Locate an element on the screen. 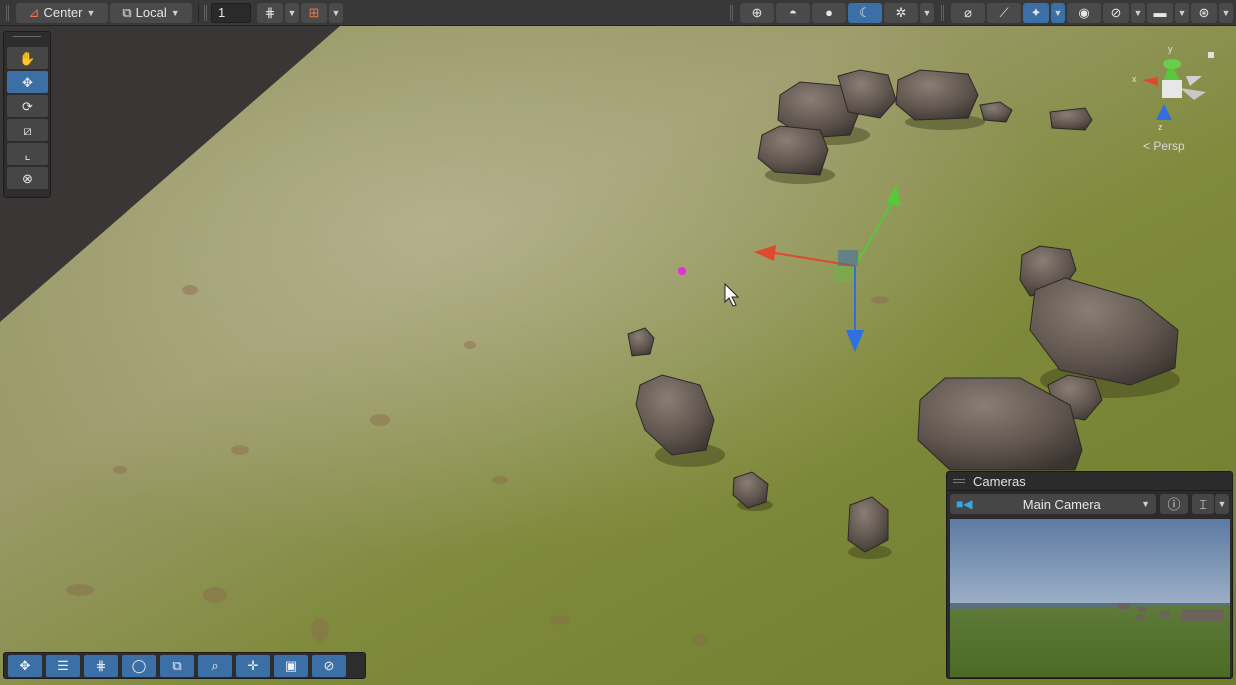 The image size is (1236, 685). eye-slash-icon: ⊘ is located at coordinates (1116, 12).